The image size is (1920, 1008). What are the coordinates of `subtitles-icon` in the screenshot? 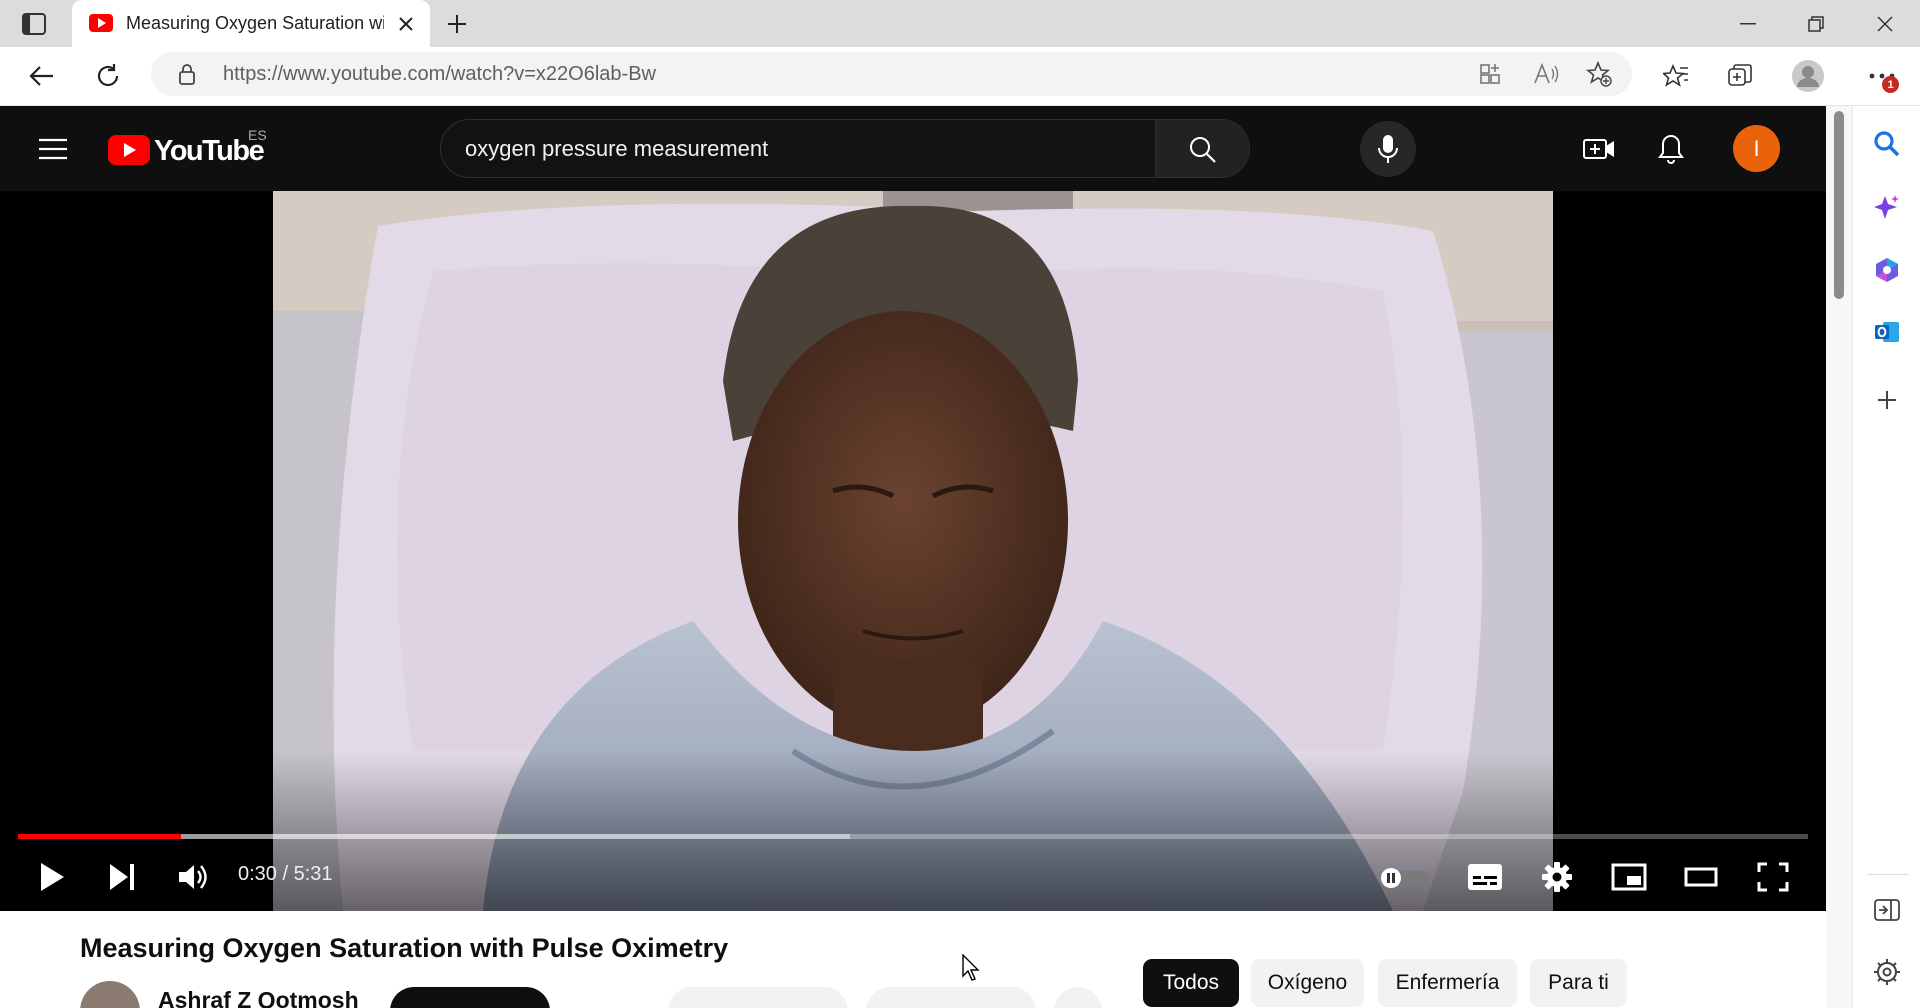 It's located at (1485, 877).